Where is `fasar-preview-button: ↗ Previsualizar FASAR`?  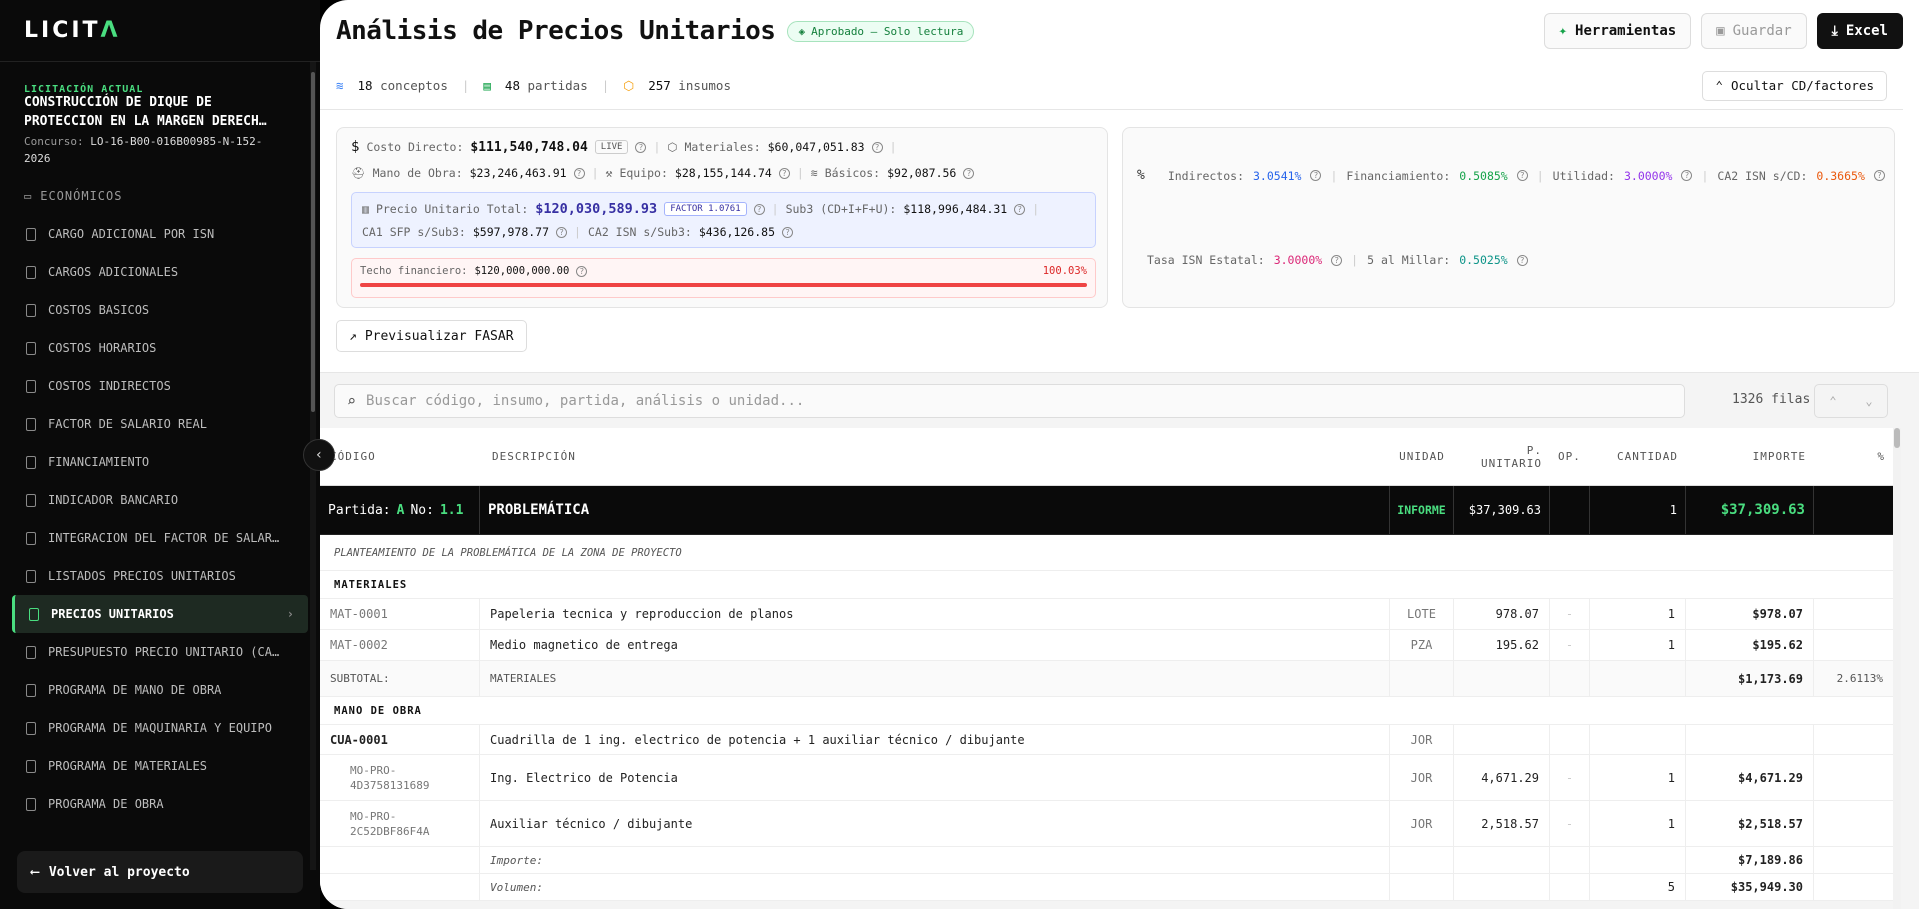 fasar-preview-button: ↗ Previsualizar FASAR is located at coordinates (431, 336).